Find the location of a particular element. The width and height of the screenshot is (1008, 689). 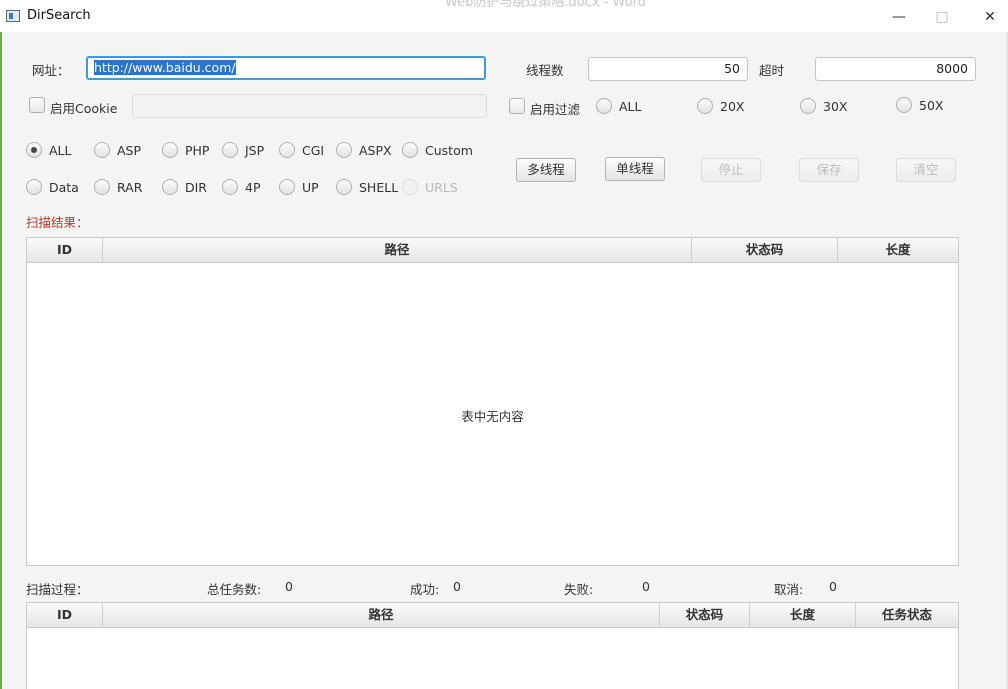

dict-radio-cgi: CGI is located at coordinates (301, 150).